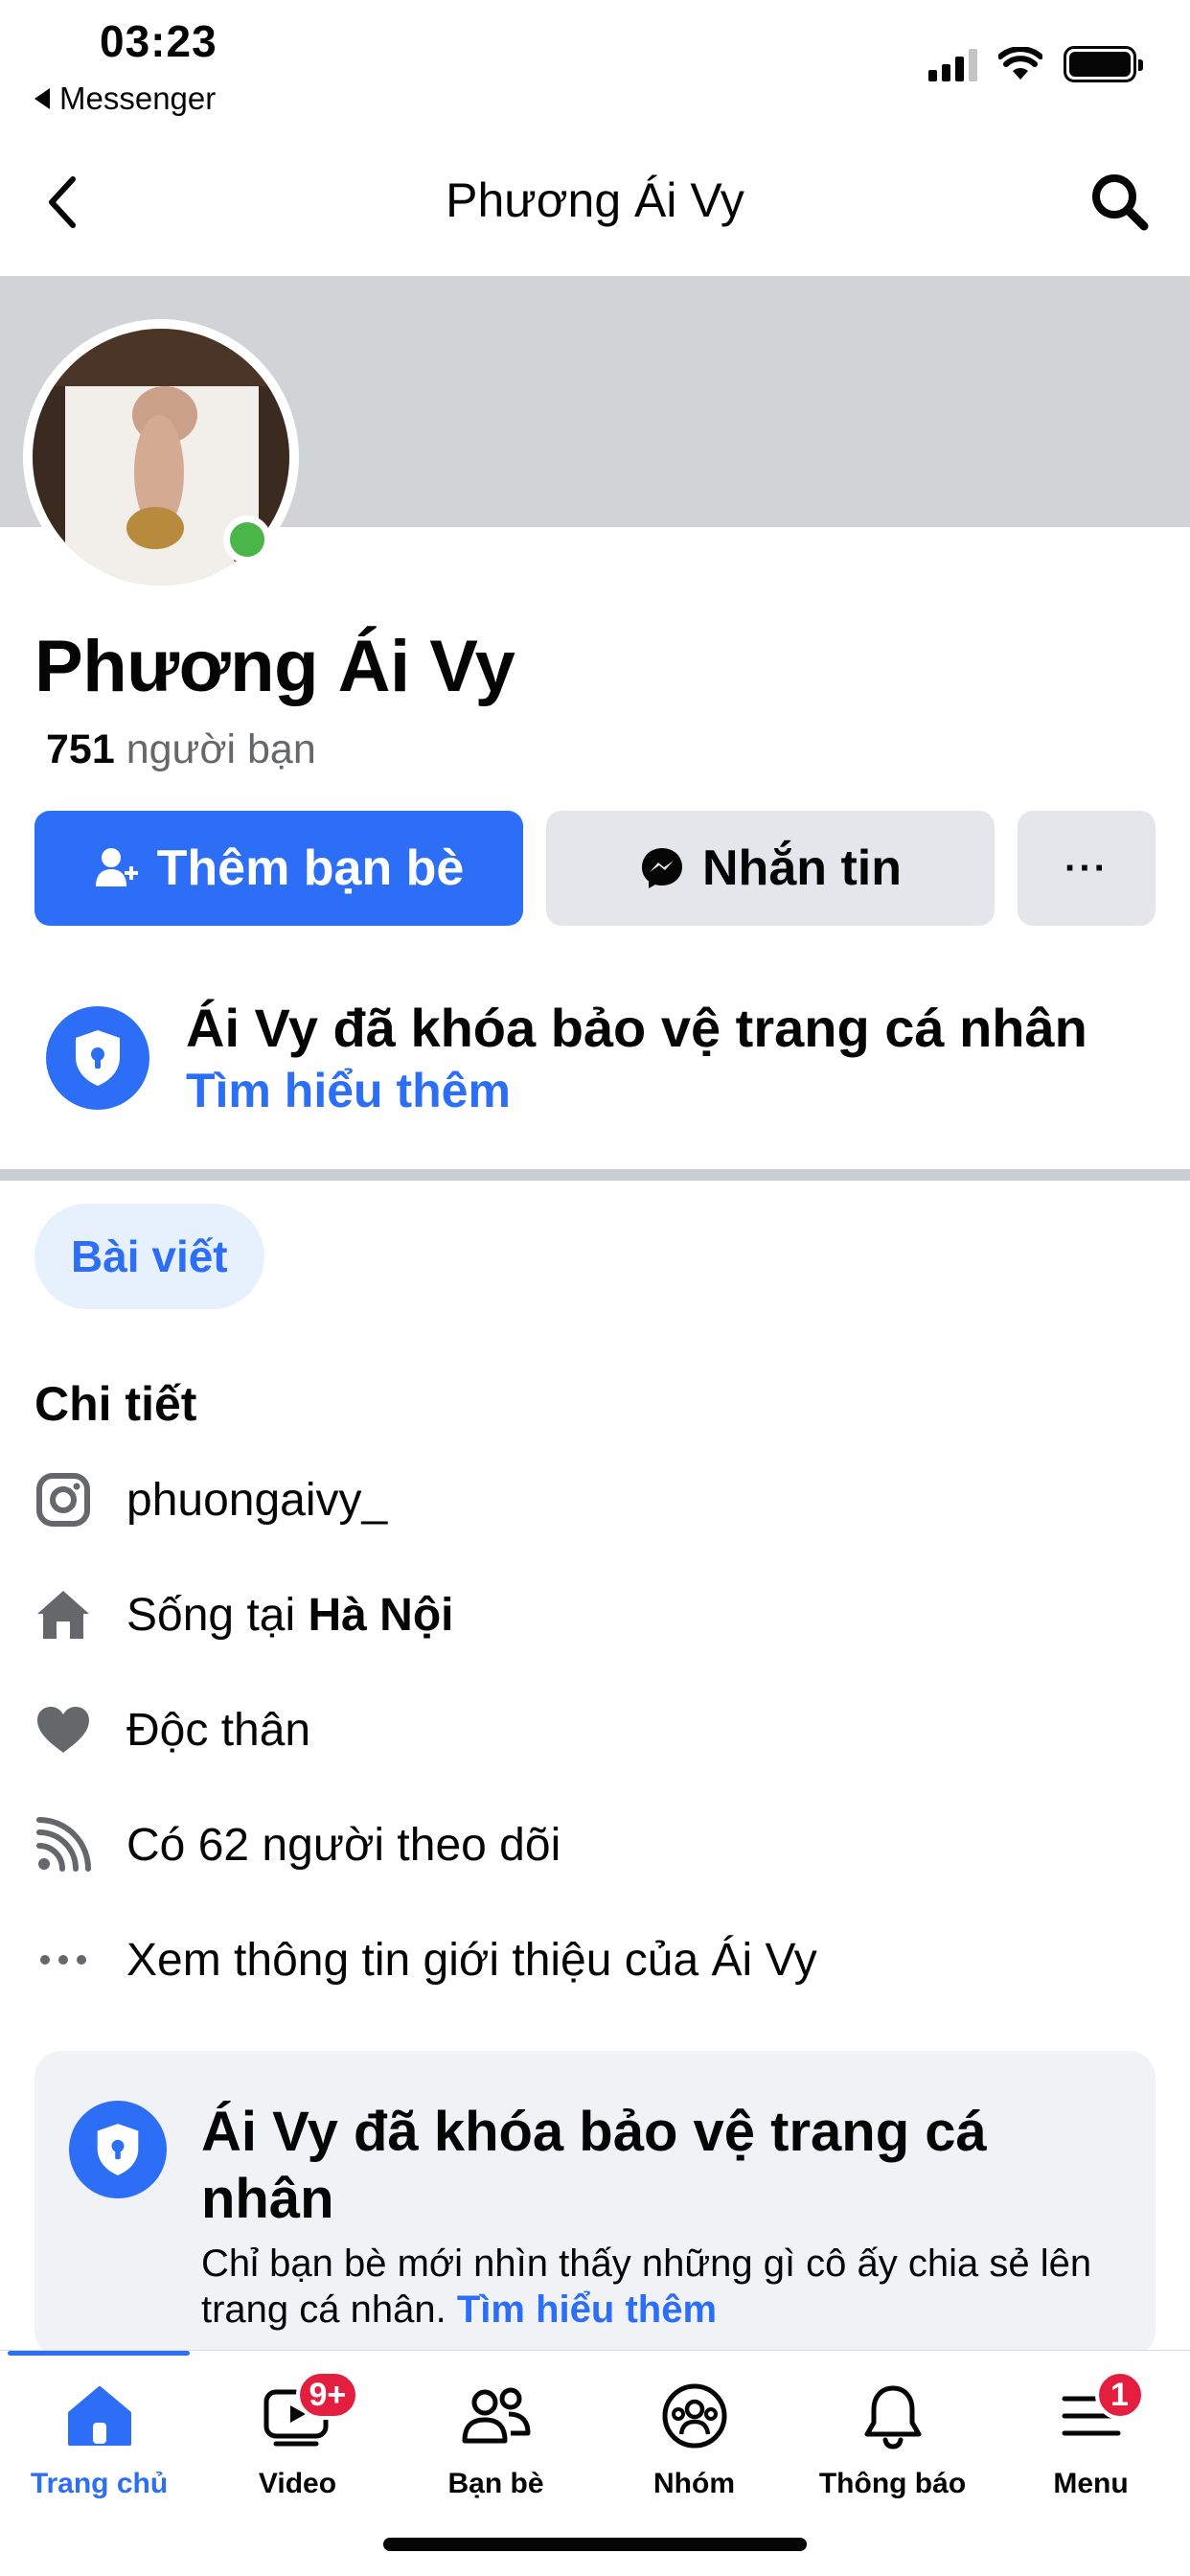 Image resolution: width=1190 pixels, height=2576 pixels. I want to click on lives-in-city: Hà Nội, so click(381, 1615).